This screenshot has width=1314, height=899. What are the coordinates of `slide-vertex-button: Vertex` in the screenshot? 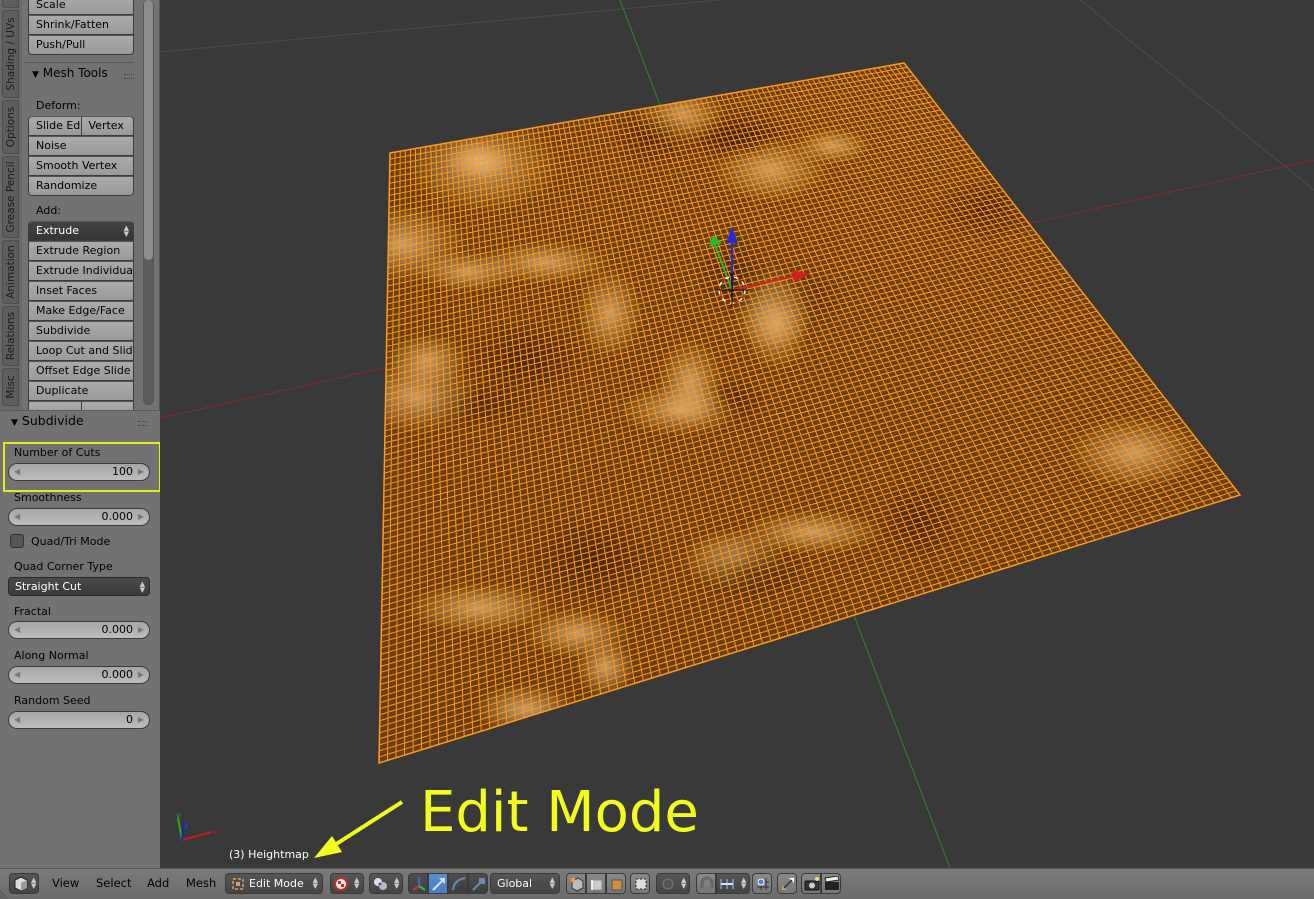 It's located at (108, 126).